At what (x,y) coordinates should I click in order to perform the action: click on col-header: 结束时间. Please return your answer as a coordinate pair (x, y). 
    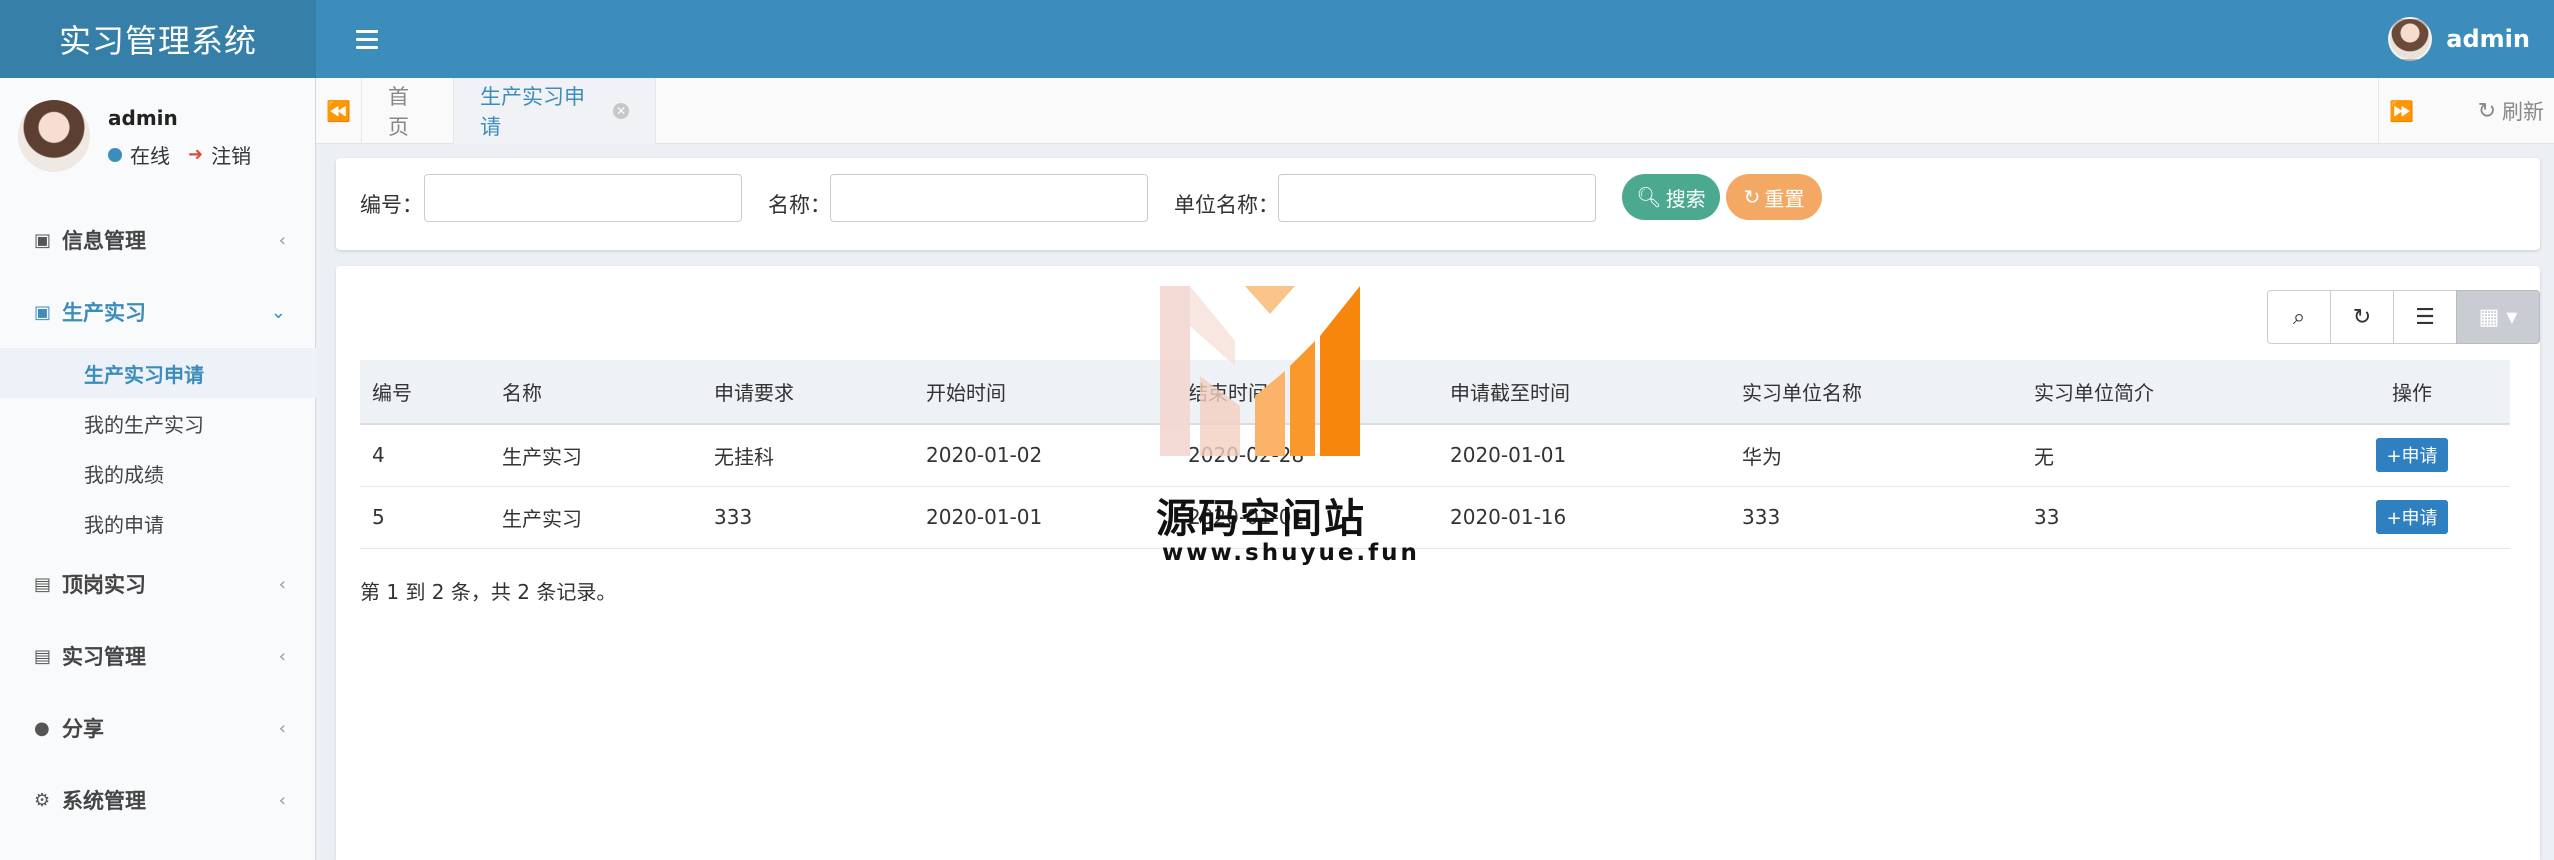
    Looking at the image, I should click on (1307, 392).